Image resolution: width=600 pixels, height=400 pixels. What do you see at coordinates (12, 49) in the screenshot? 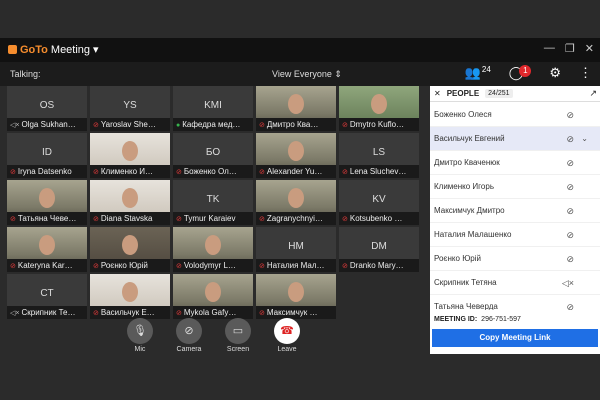
I see `gotomeeting-logo-icon` at bounding box center [12, 49].